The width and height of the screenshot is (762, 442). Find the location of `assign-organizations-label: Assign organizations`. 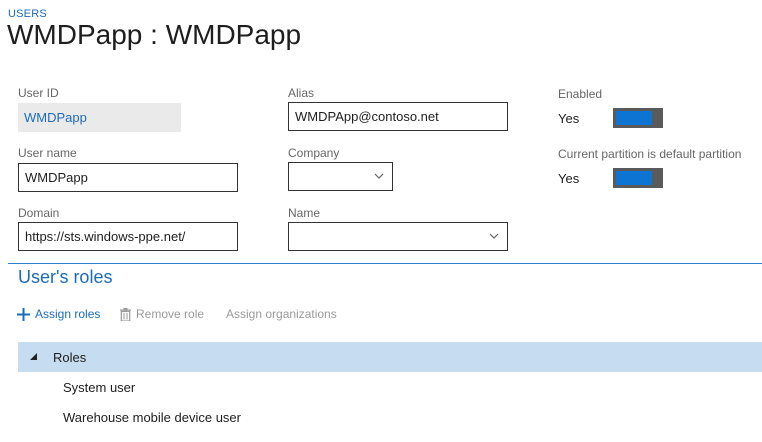

assign-organizations-label: Assign organizations is located at coordinates (281, 314).